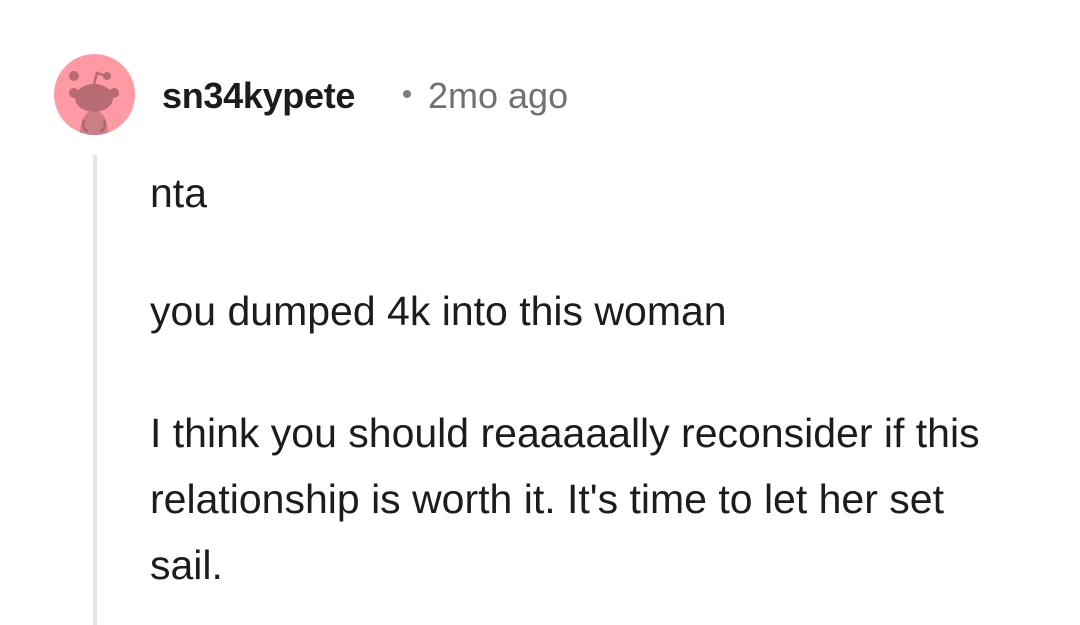 This screenshot has height=625, width=1080. I want to click on meta-separator-dot, so click(407, 94).